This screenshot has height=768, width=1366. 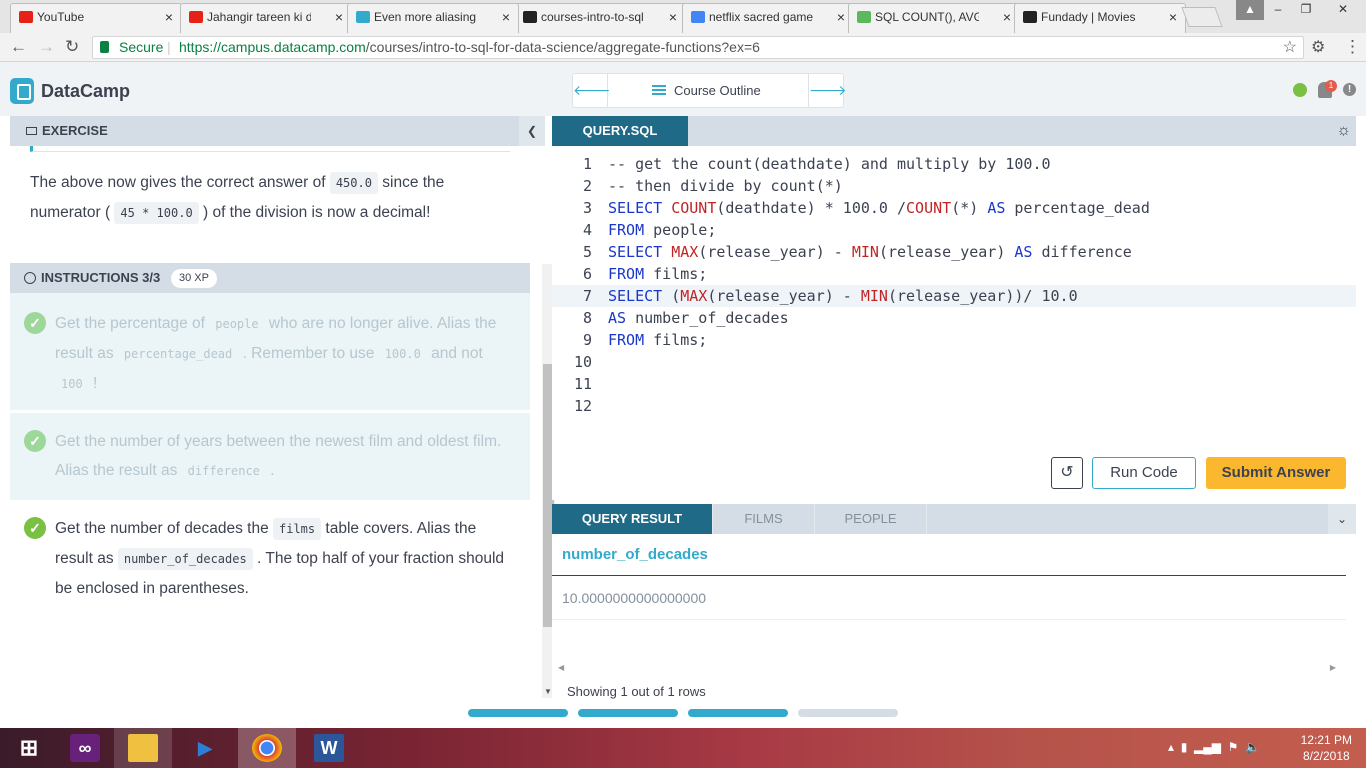 I want to click on inline-code: 100, so click(x=72, y=384).